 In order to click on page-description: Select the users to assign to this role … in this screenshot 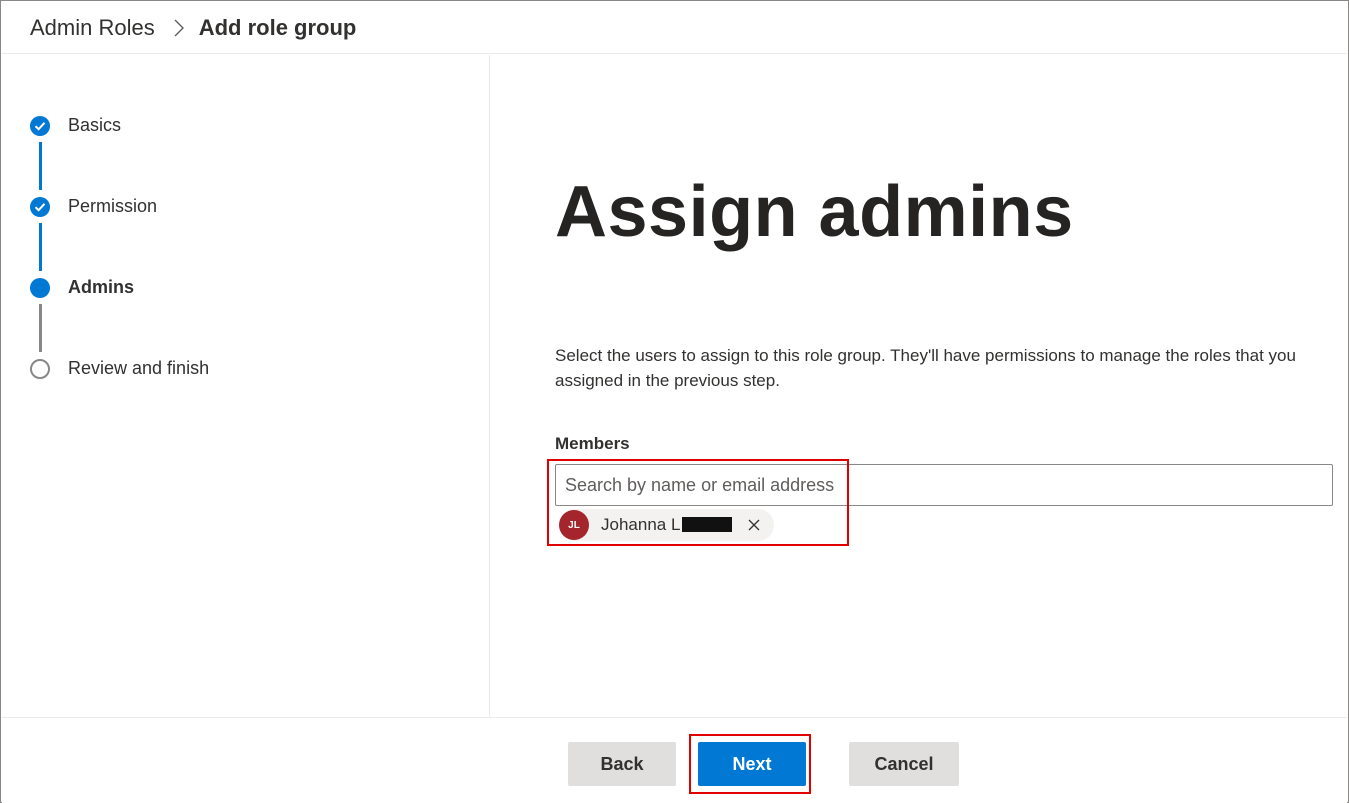, I will do `click(925, 368)`.